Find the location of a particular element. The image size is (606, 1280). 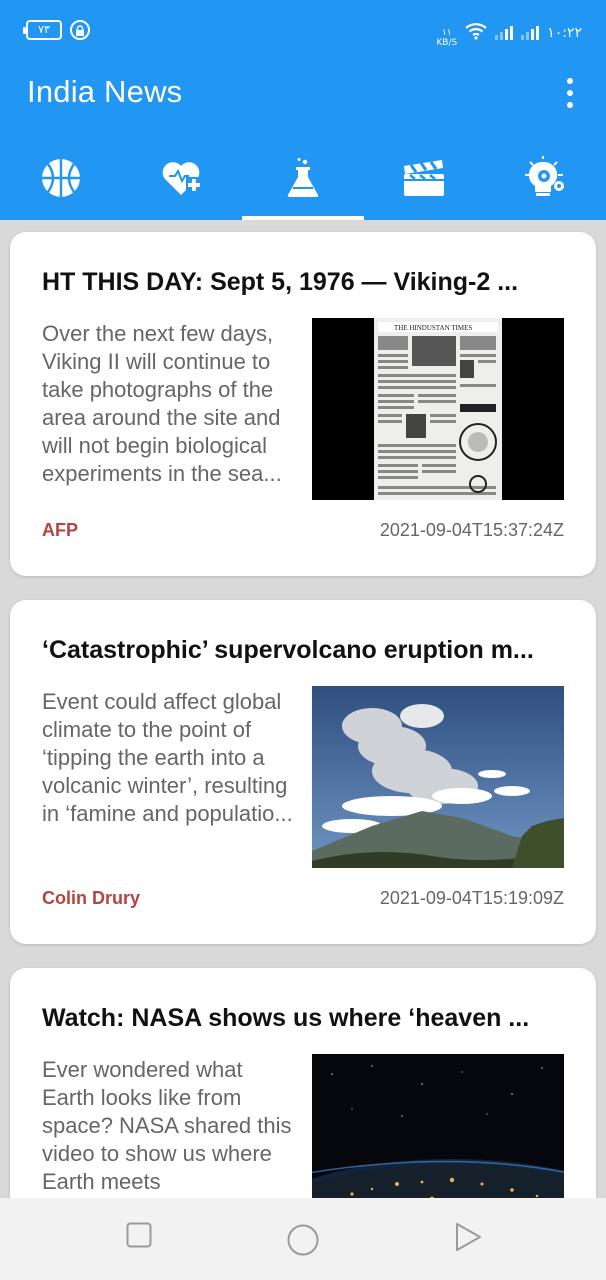

clock: ١٠:٢٢ is located at coordinates (564, 33).